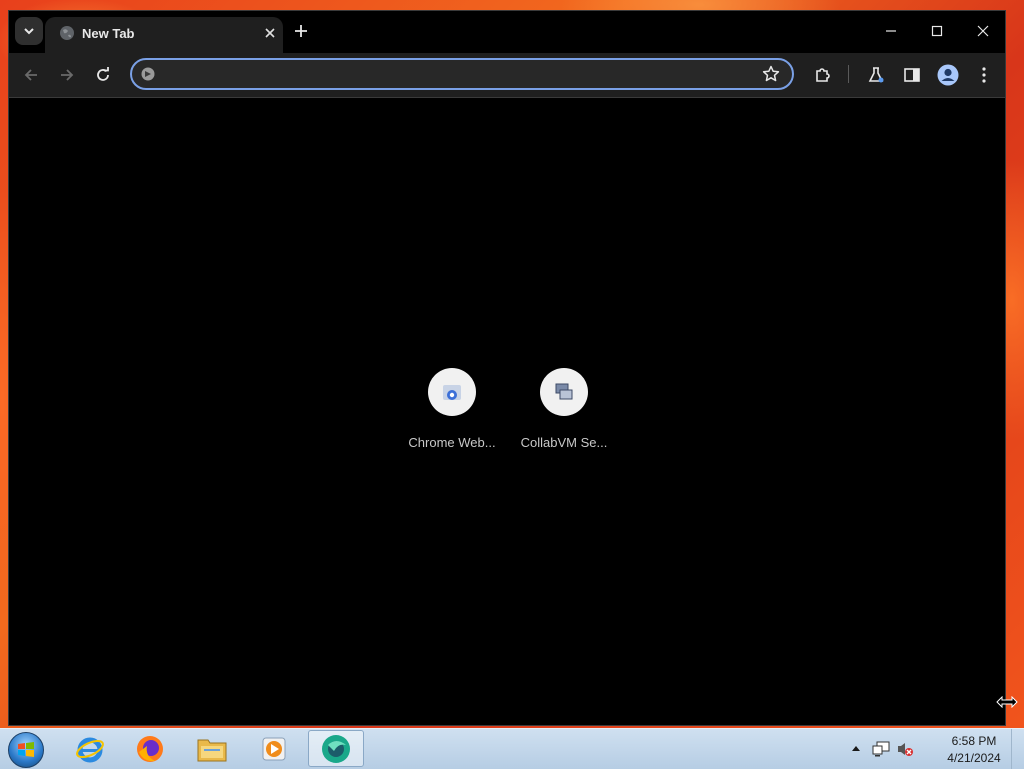 Image resolution: width=1024 pixels, height=769 pixels. What do you see at coordinates (974, 750) in the screenshot?
I see `taskbar-clock: 6:58 PM 4/21/2024` at bounding box center [974, 750].